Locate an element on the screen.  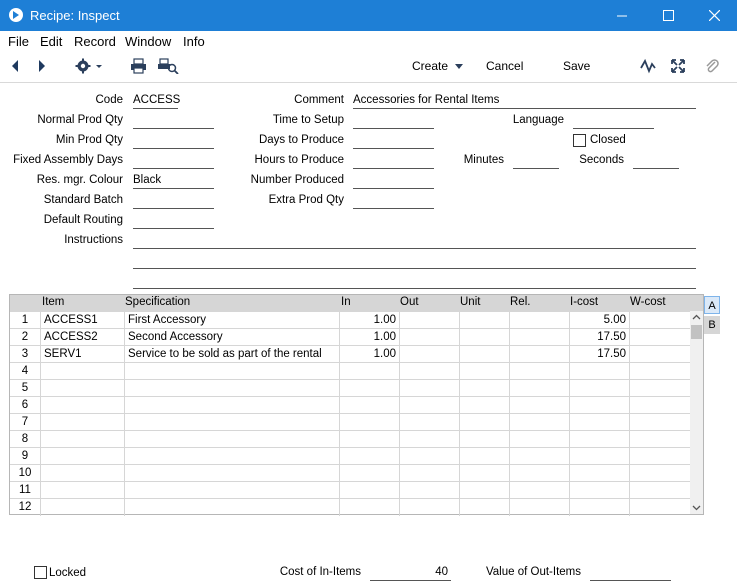
tab-a: A is located at coordinates (712, 305).